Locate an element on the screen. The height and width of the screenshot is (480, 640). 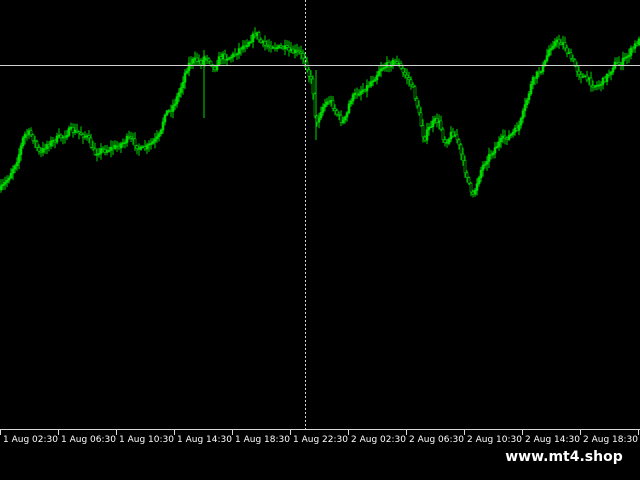
x-tick-label: 1 Aug 02:30 is located at coordinates (30, 440).